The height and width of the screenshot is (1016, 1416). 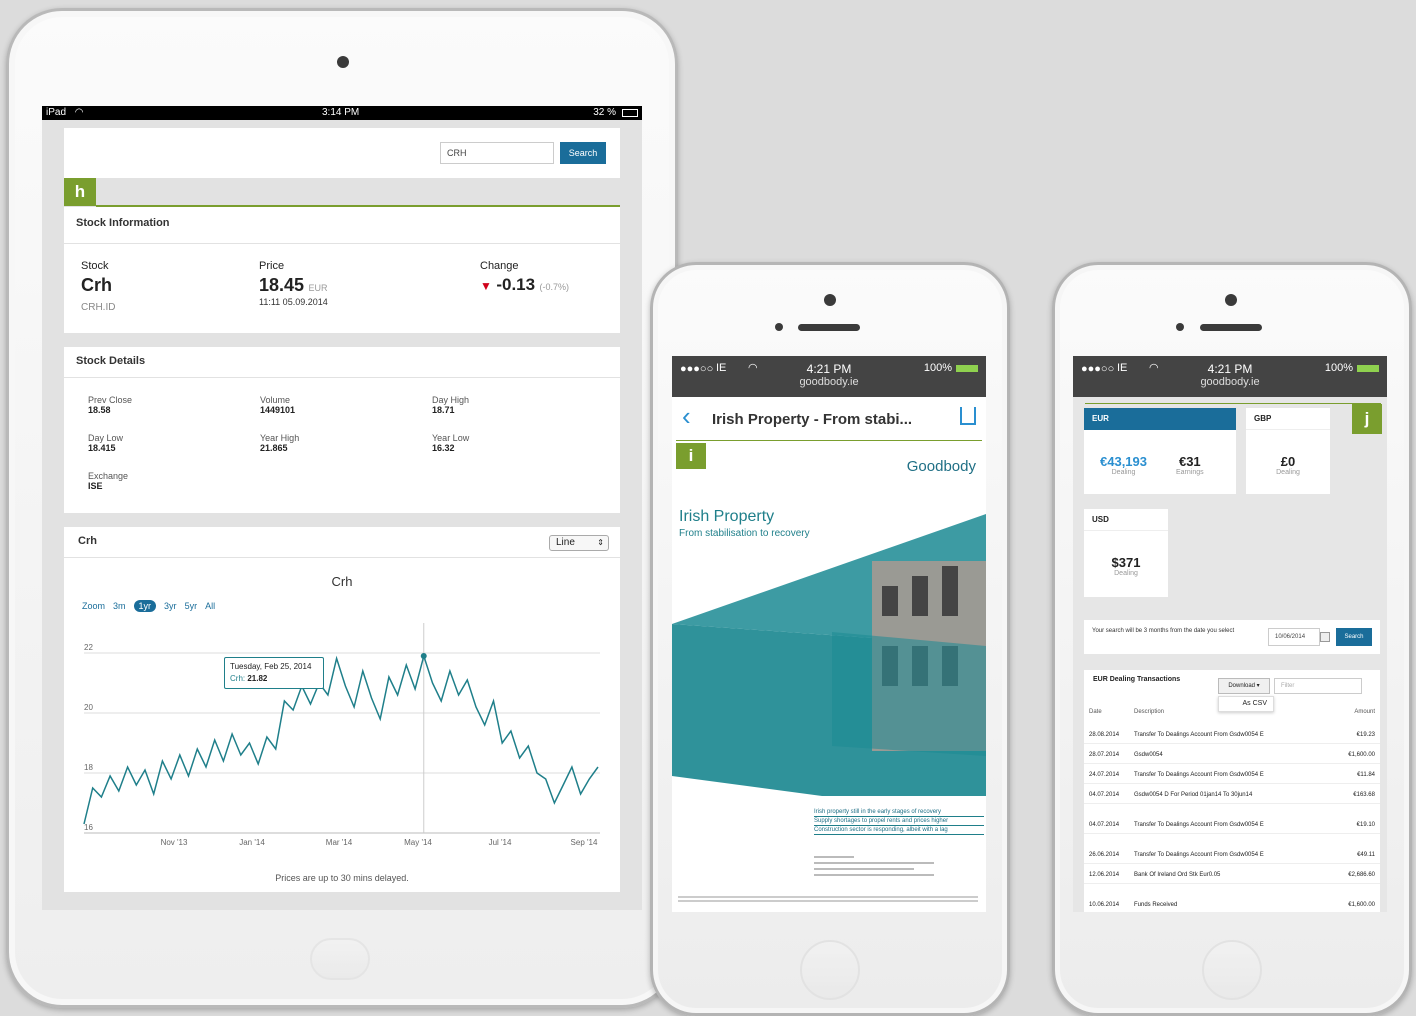 What do you see at coordinates (95, 486) in the screenshot?
I see `detail-value: ISE` at bounding box center [95, 486].